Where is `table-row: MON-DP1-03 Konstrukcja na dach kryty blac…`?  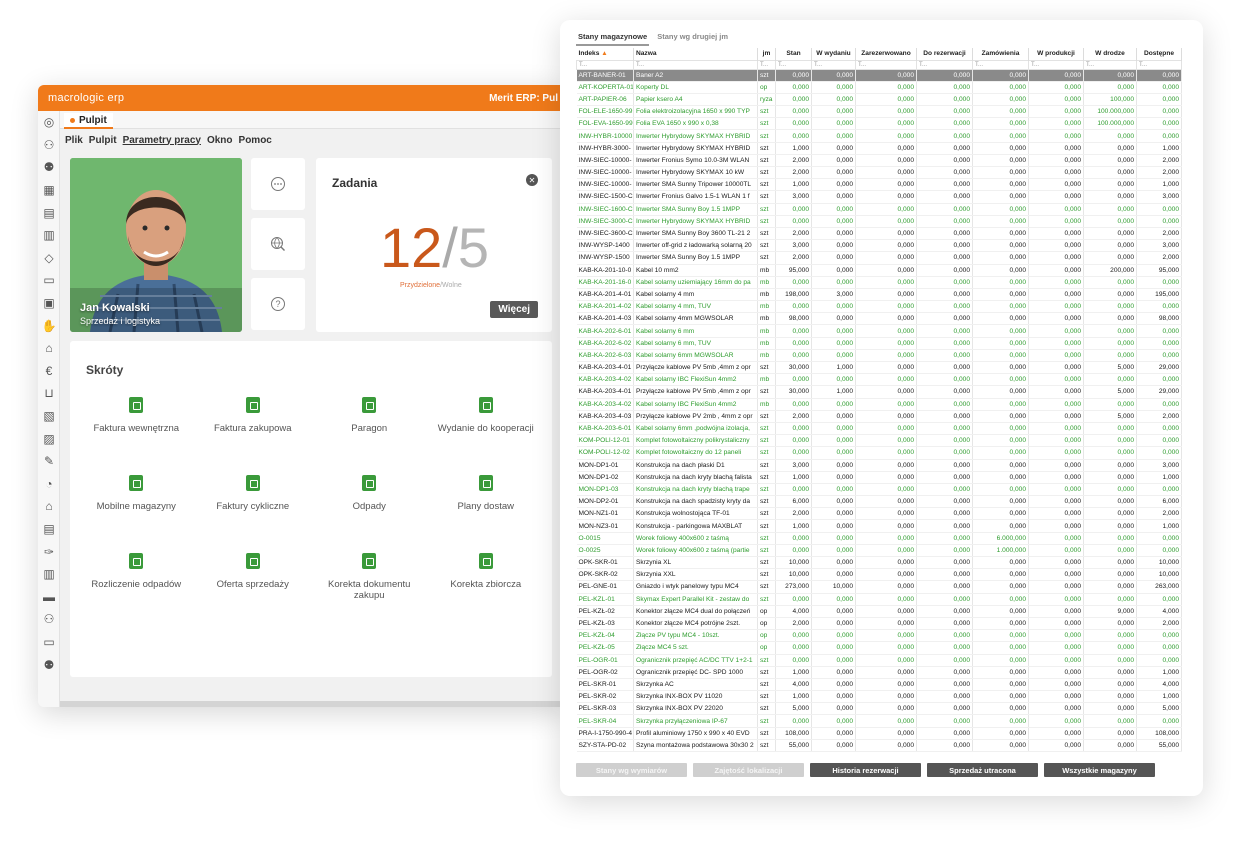 table-row: MON-DP1-03 Konstrukcja na dach kryty blac… is located at coordinates (879, 490).